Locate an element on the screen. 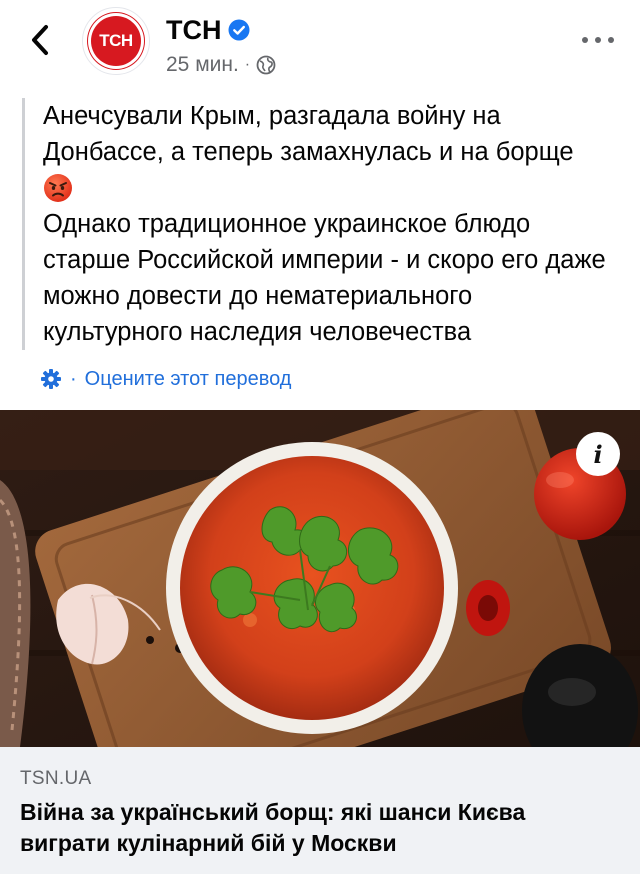 This screenshot has height=874, width=640. more-options-button is located at coordinates (598, 40).